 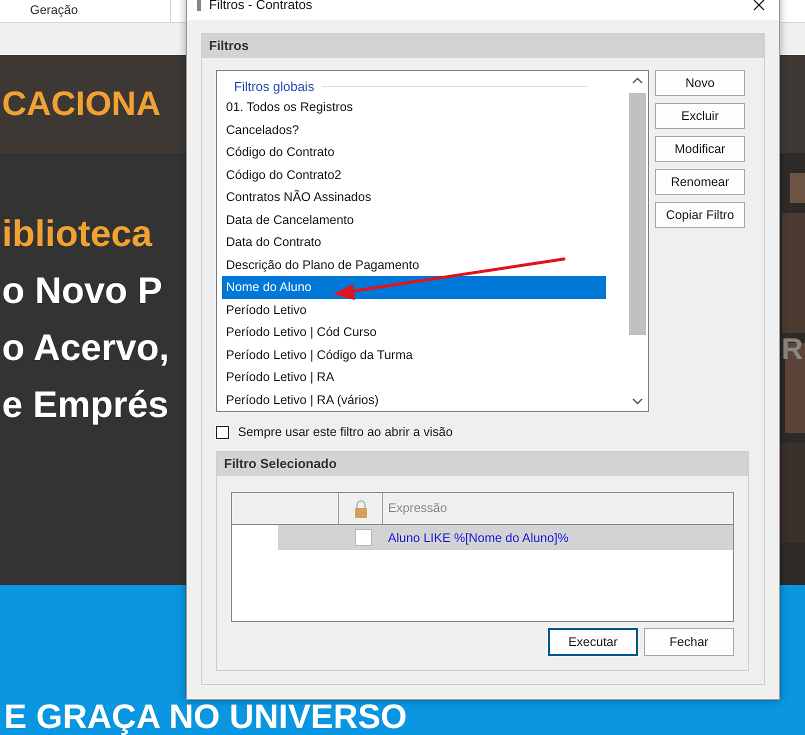 I want to click on filter-item: Período Letivo | RA, so click(x=414, y=377).